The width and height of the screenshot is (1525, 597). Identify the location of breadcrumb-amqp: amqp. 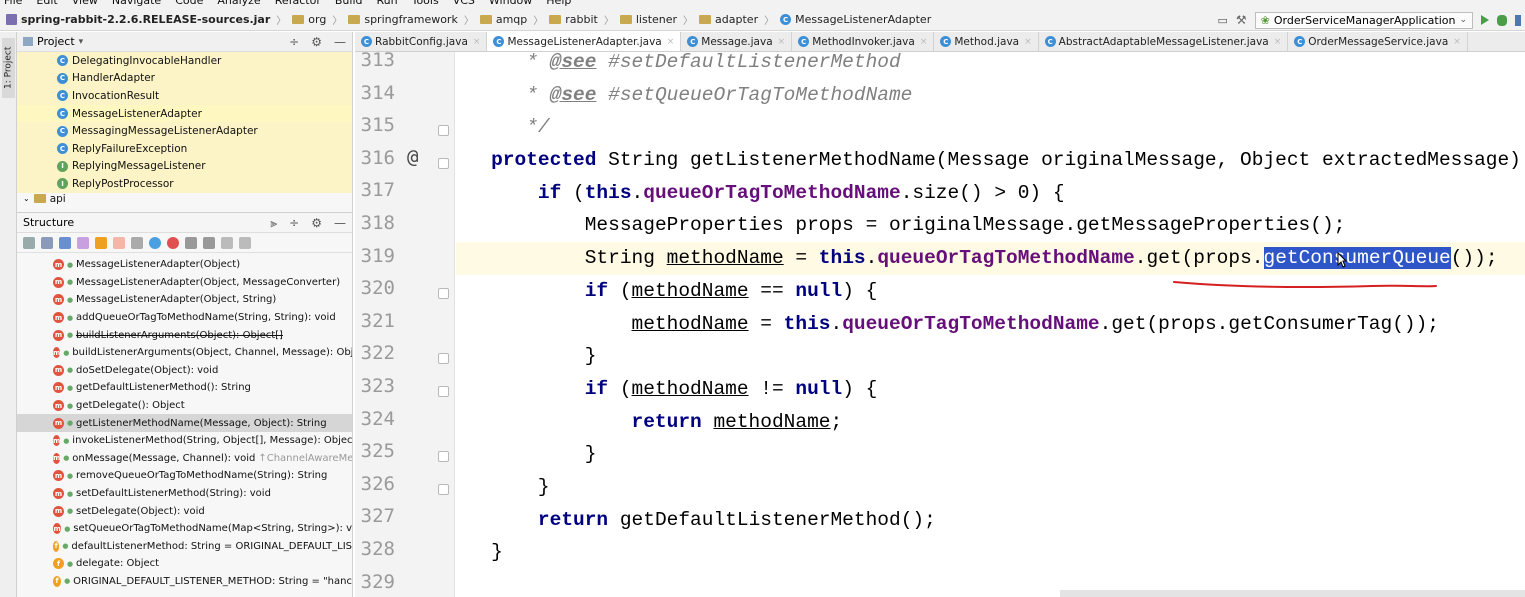
(503, 19).